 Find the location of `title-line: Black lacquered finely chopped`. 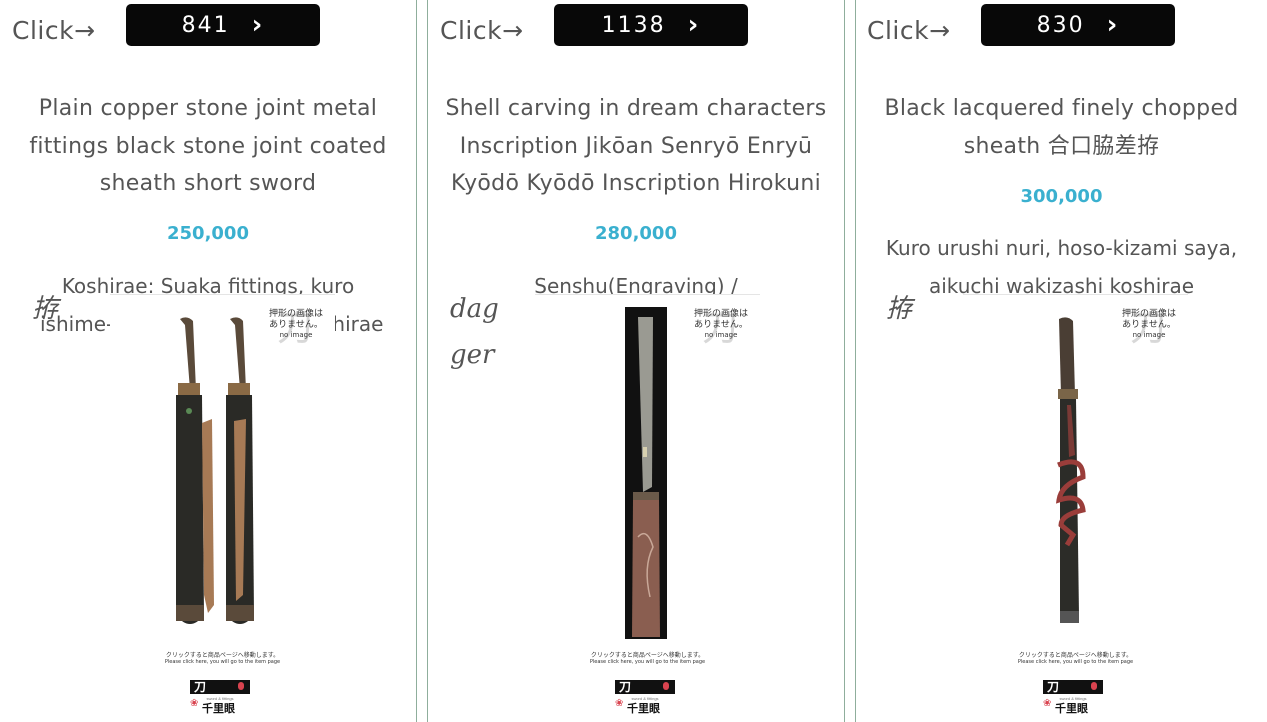

title-line: Black lacquered finely chopped is located at coordinates (1061, 108).